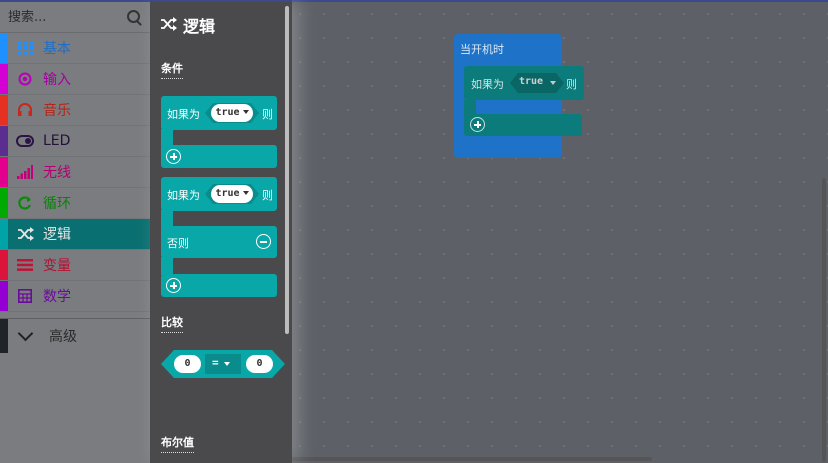 This screenshot has width=828, height=463. What do you see at coordinates (178, 243) in the screenshot?
I see `else-label: 否则` at bounding box center [178, 243].